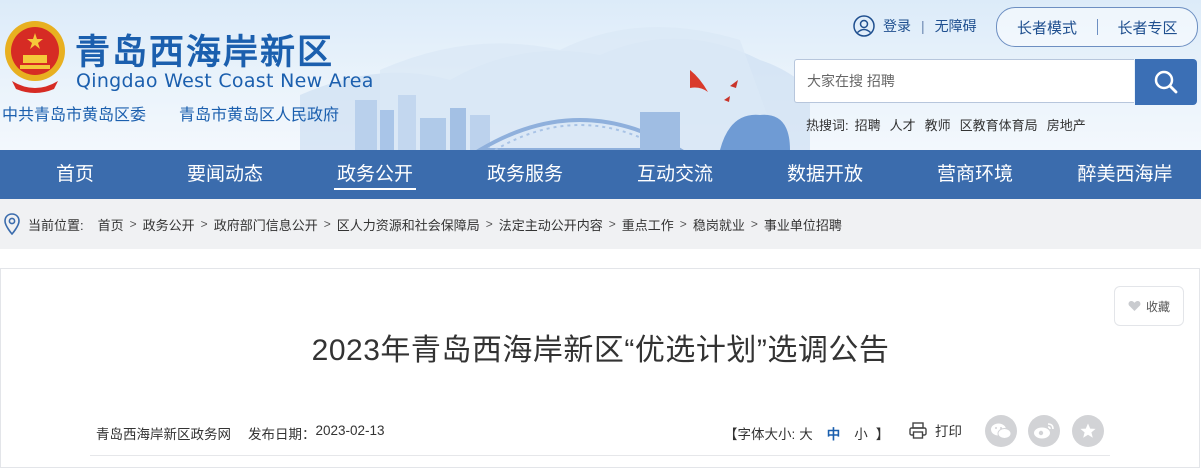 The height and width of the screenshot is (468, 1201). What do you see at coordinates (205, 53) in the screenshot?
I see `site-name-cn: 青岛西海岸新区` at bounding box center [205, 53].